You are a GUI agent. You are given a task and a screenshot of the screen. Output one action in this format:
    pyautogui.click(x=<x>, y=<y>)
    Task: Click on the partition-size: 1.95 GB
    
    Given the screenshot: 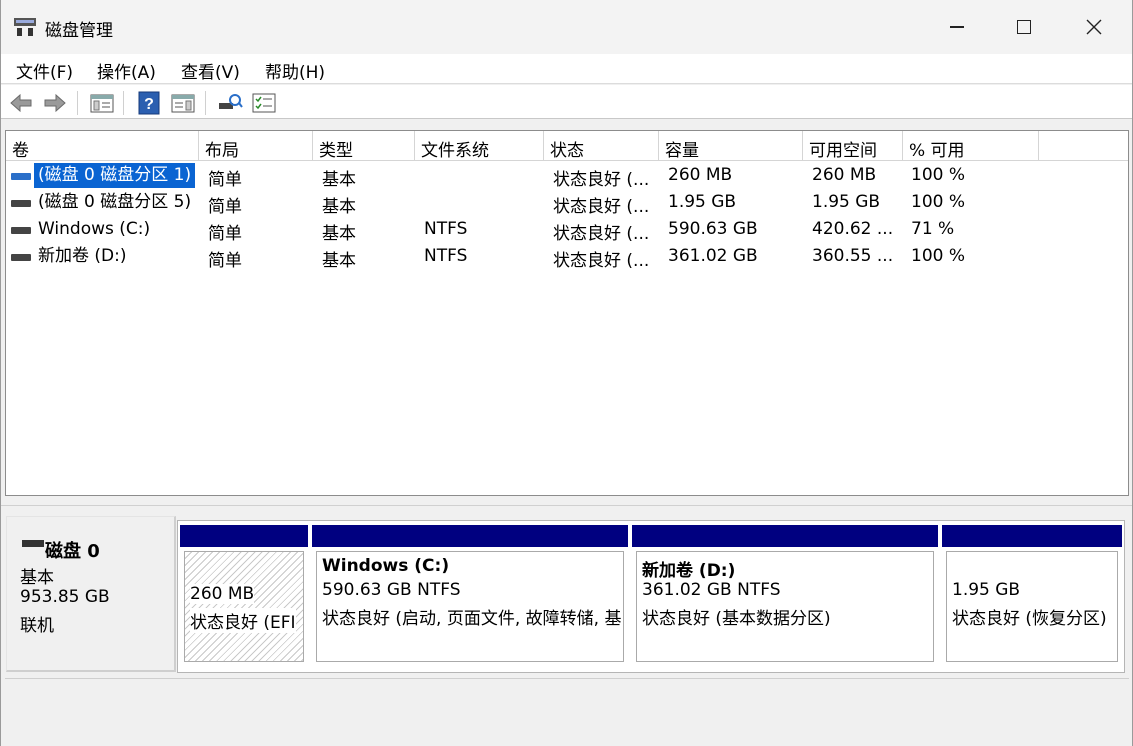 What is the action you would take?
    pyautogui.click(x=986, y=590)
    